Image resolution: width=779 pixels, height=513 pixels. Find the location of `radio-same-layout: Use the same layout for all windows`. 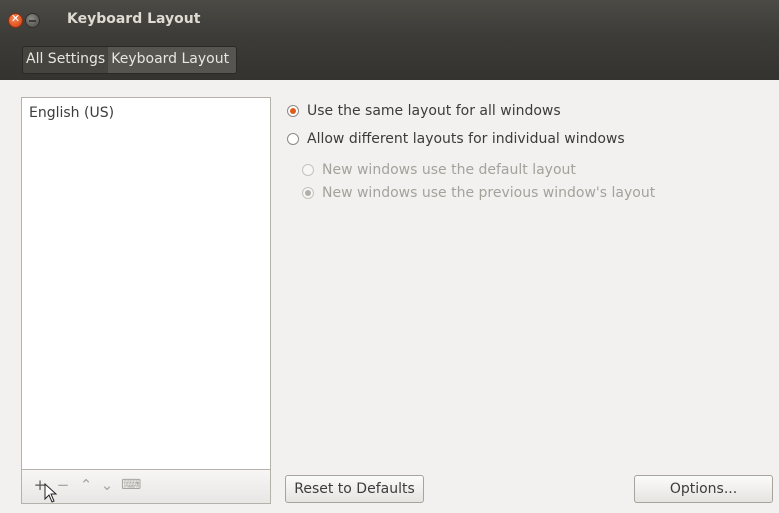

radio-same-layout: Use the same layout for all windows is located at coordinates (424, 111).